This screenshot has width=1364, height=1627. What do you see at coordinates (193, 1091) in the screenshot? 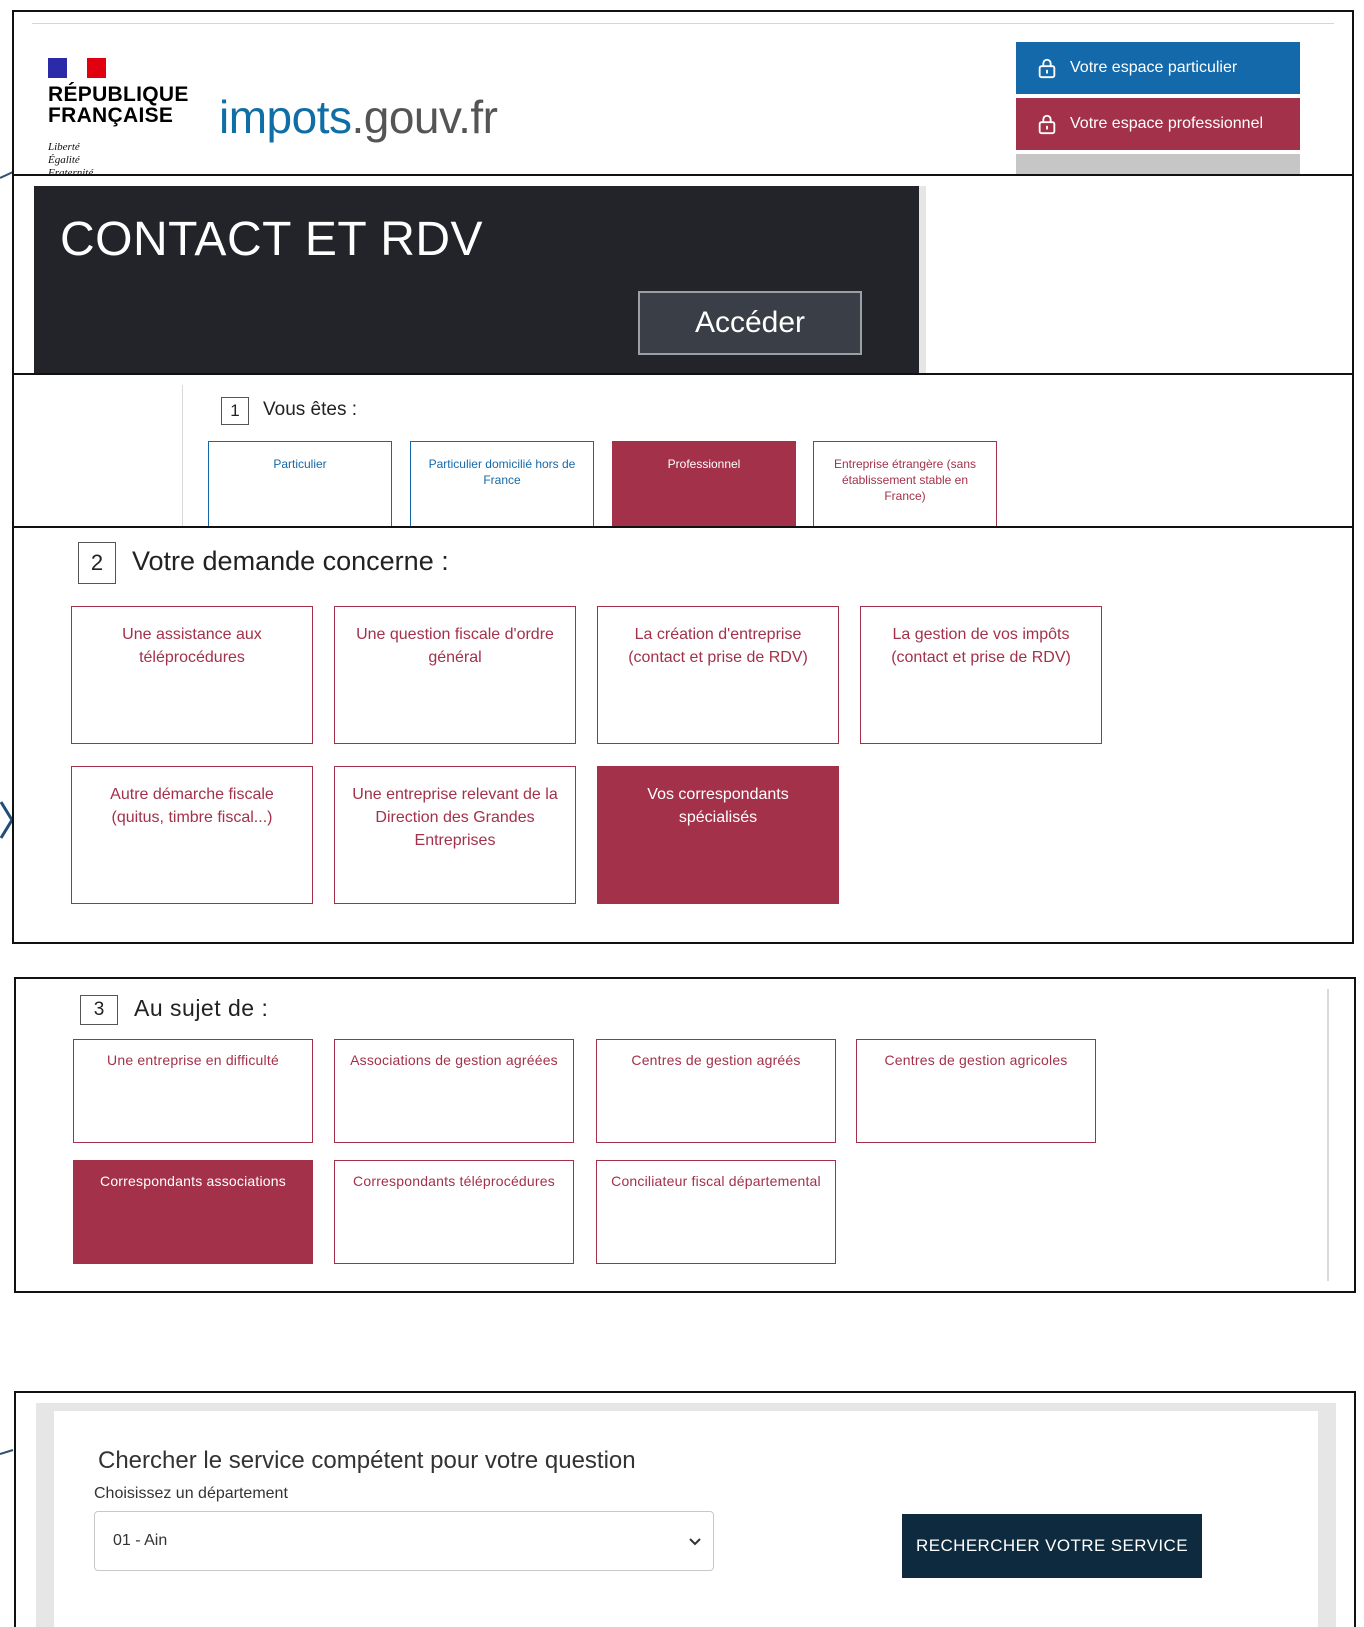
I see `option-entreprise-difficulte: Une entreprise en difficulté` at bounding box center [193, 1091].